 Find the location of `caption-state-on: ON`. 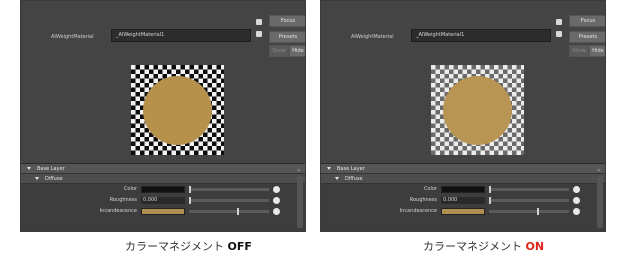

caption-state-on: ON is located at coordinates (535, 246).